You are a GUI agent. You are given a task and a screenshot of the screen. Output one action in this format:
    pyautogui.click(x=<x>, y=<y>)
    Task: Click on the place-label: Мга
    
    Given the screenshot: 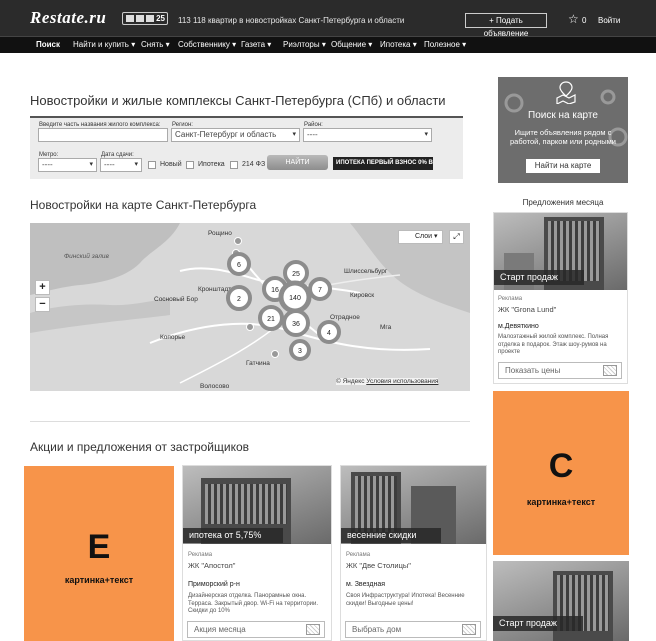 What is the action you would take?
    pyautogui.click(x=386, y=327)
    